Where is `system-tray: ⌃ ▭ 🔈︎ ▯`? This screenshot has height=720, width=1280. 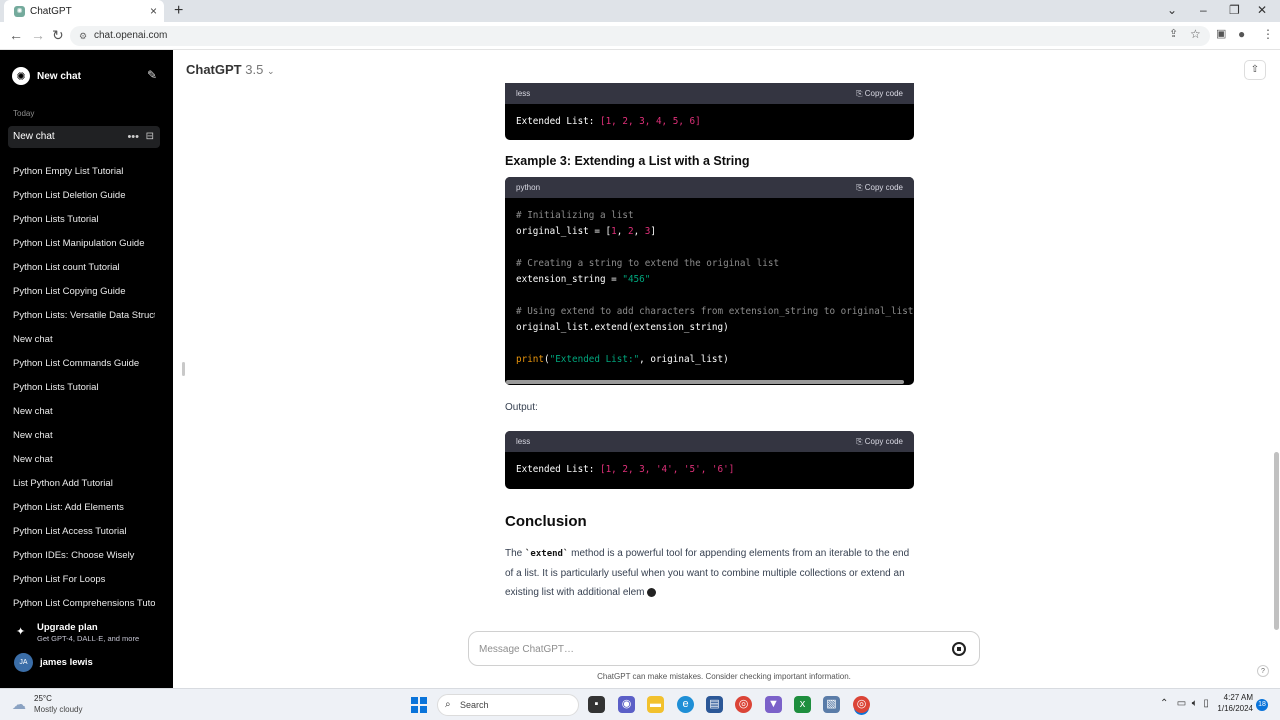 system-tray: ⌃ ▭ 🔈︎ ▯ is located at coordinates (1184, 703).